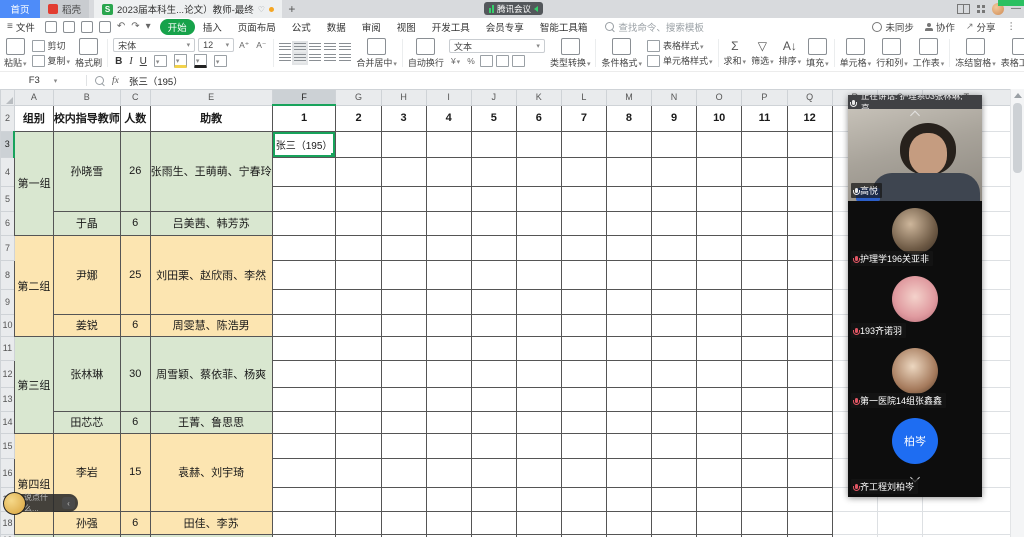 This screenshot has height=537, width=1024. Describe the element at coordinates (583, 97) in the screenshot. I see `column-header-L: L` at that location.